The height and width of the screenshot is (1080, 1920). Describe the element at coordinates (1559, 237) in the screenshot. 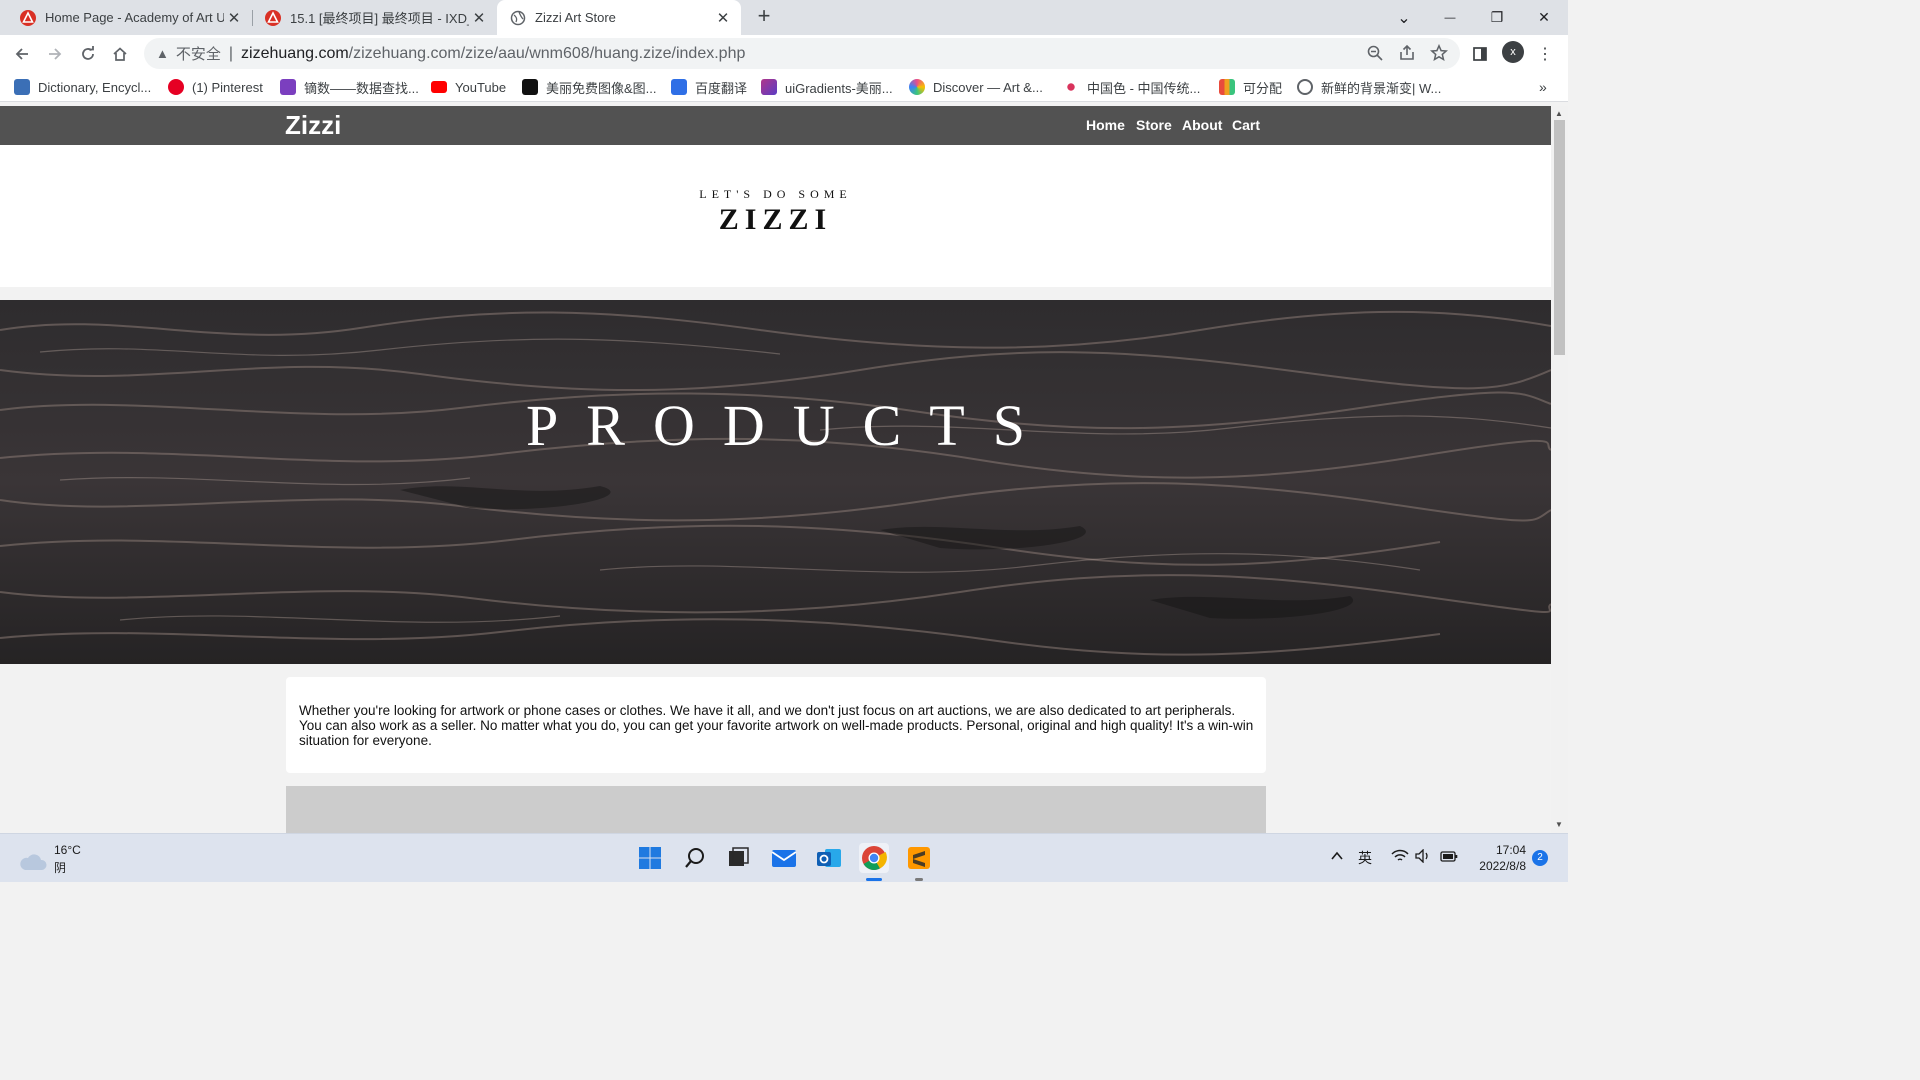

I see `scroll-thumb` at that location.